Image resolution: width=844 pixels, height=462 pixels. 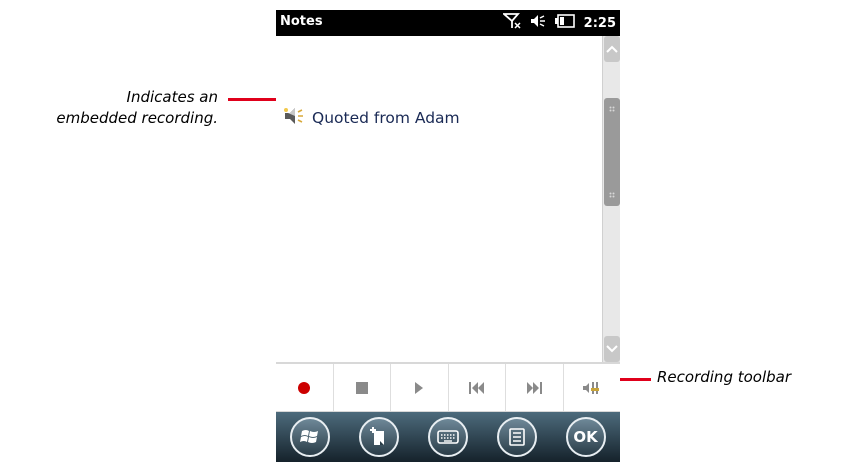 I want to click on play-button, so click(x=420, y=387).